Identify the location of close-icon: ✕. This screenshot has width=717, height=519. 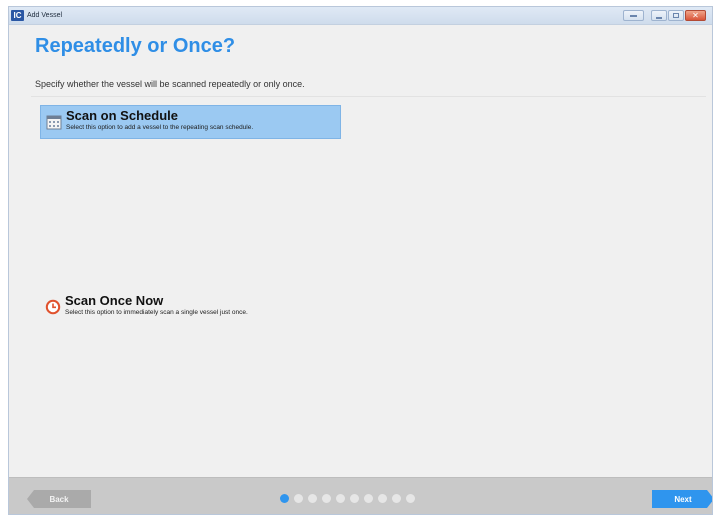
(695, 15).